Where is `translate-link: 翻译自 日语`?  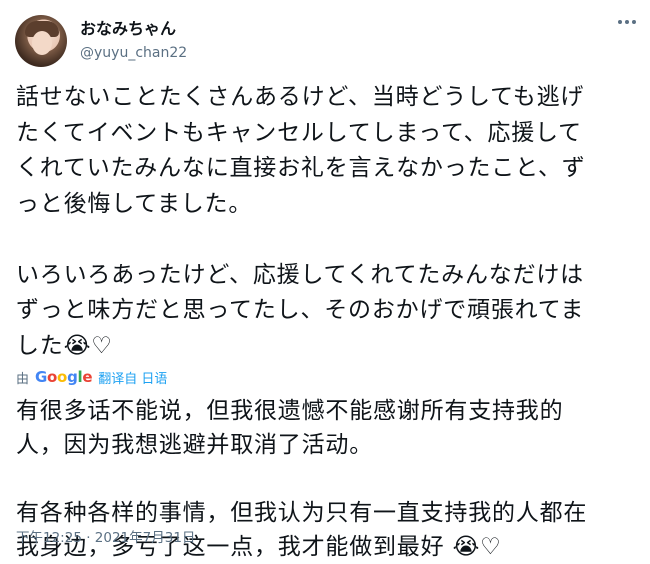 translate-link: 翻译自 日语 is located at coordinates (132, 377).